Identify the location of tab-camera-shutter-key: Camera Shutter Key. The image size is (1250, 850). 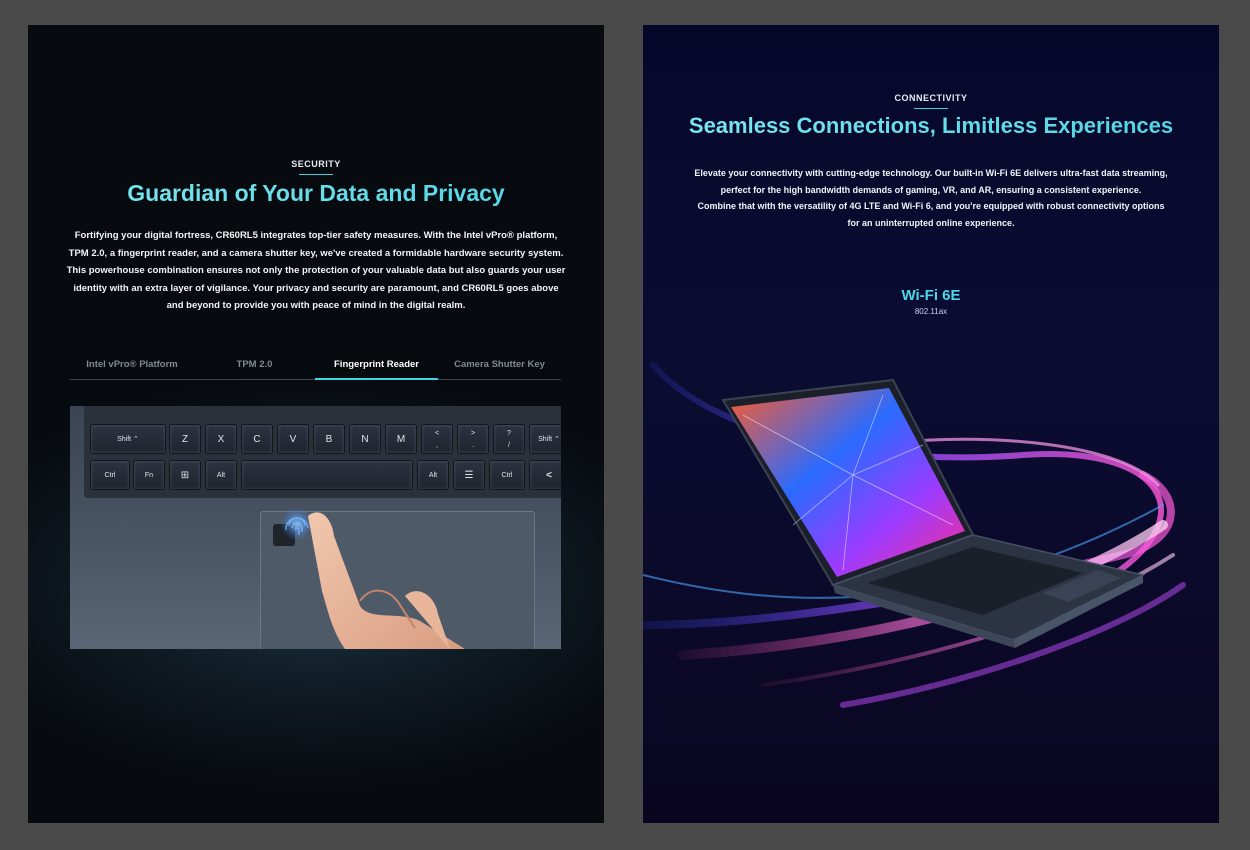
(499, 367).